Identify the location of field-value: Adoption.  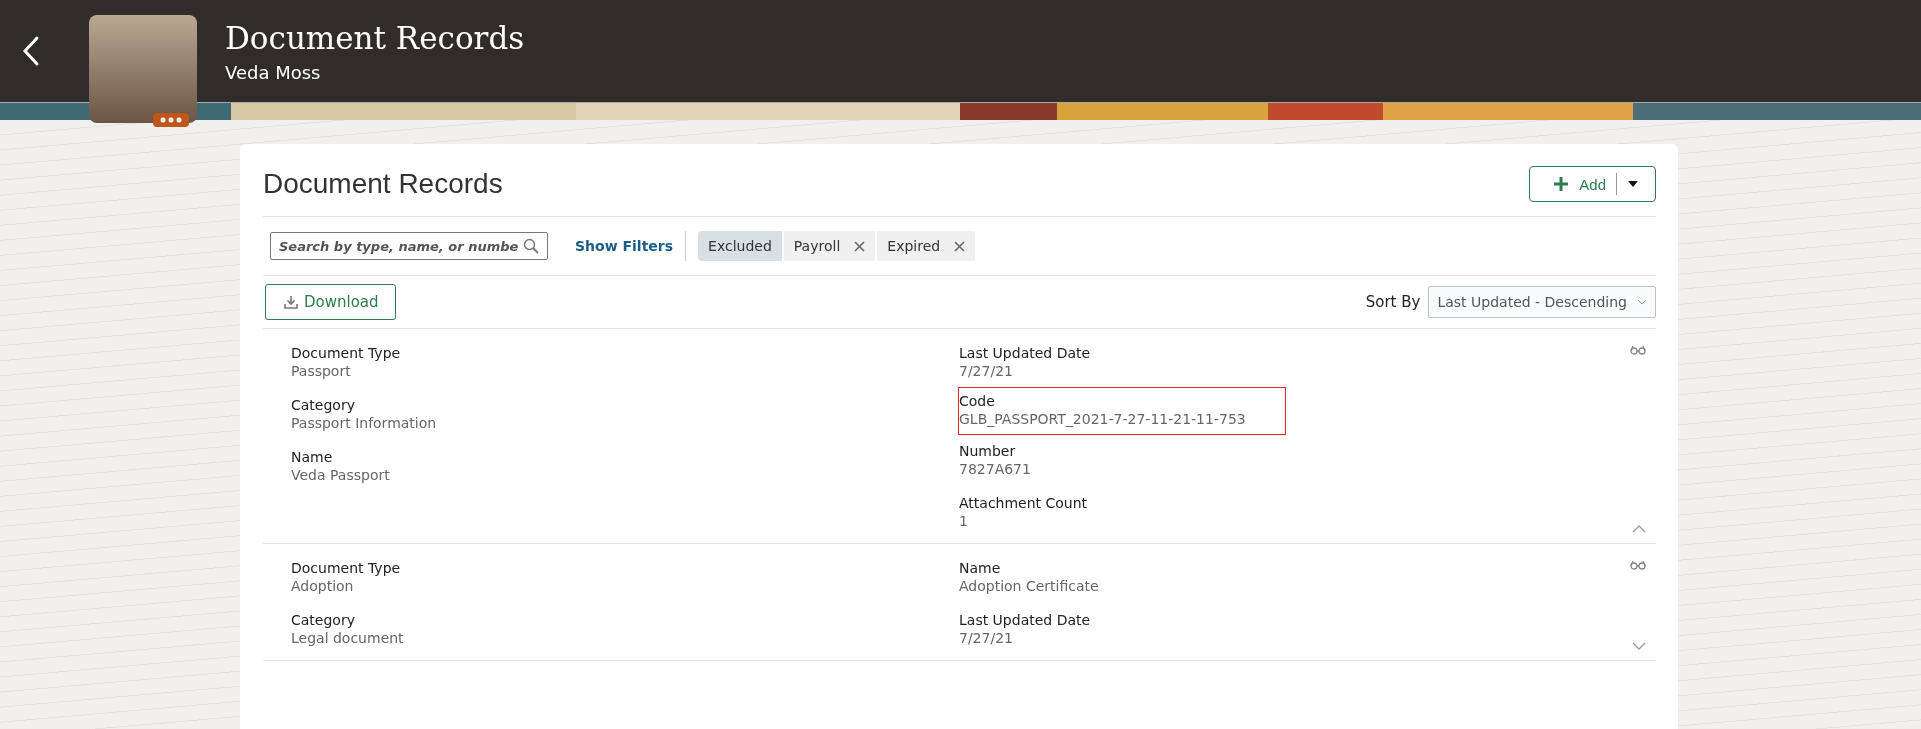
(323, 586).